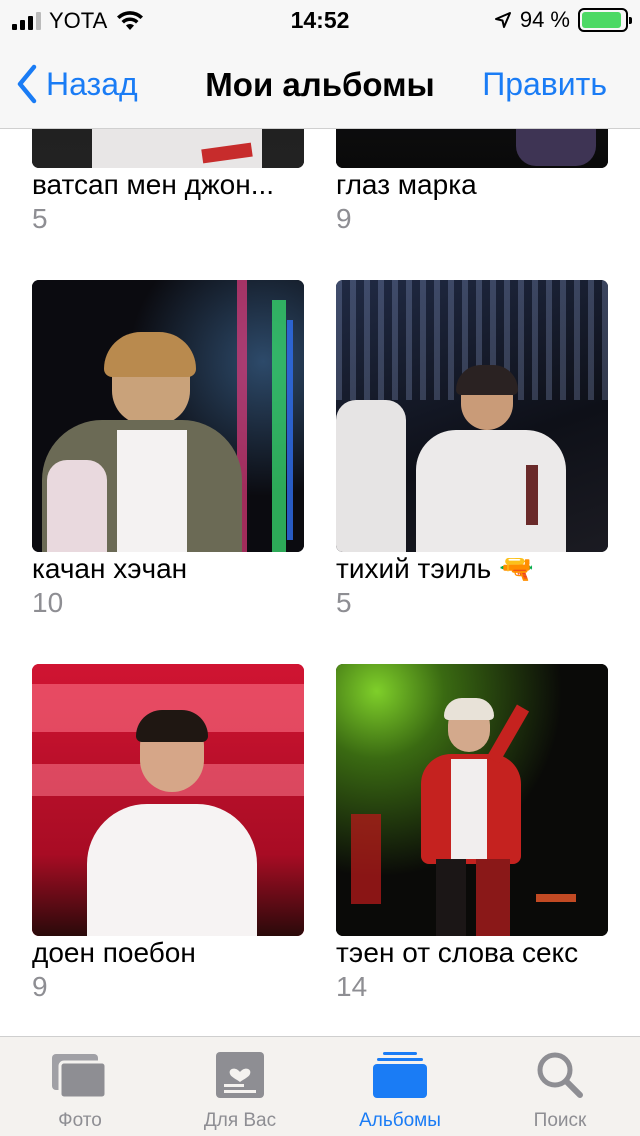  What do you see at coordinates (400, 1075) in the screenshot?
I see `albums-icon` at bounding box center [400, 1075].